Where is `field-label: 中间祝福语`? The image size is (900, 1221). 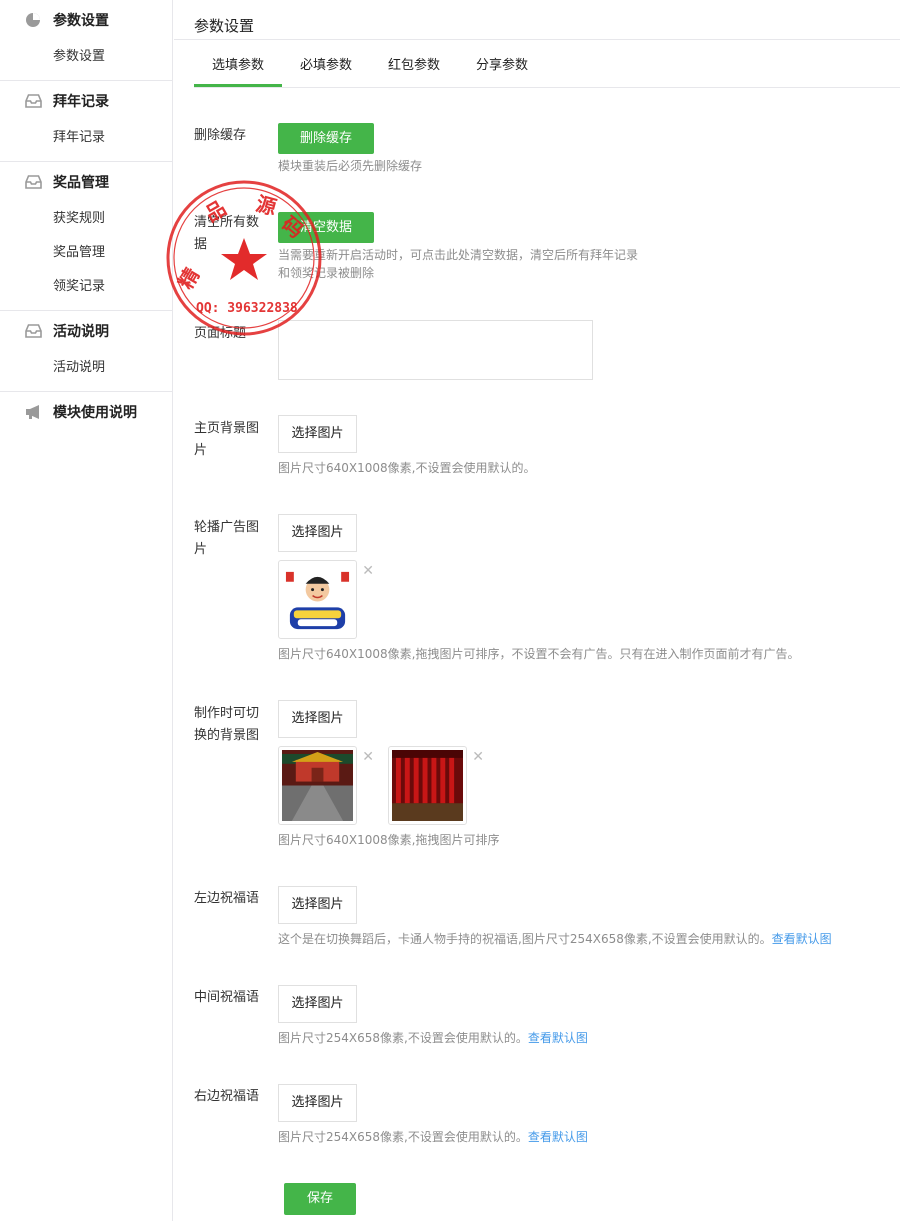
field-label: 中间祝福语 is located at coordinates (227, 997).